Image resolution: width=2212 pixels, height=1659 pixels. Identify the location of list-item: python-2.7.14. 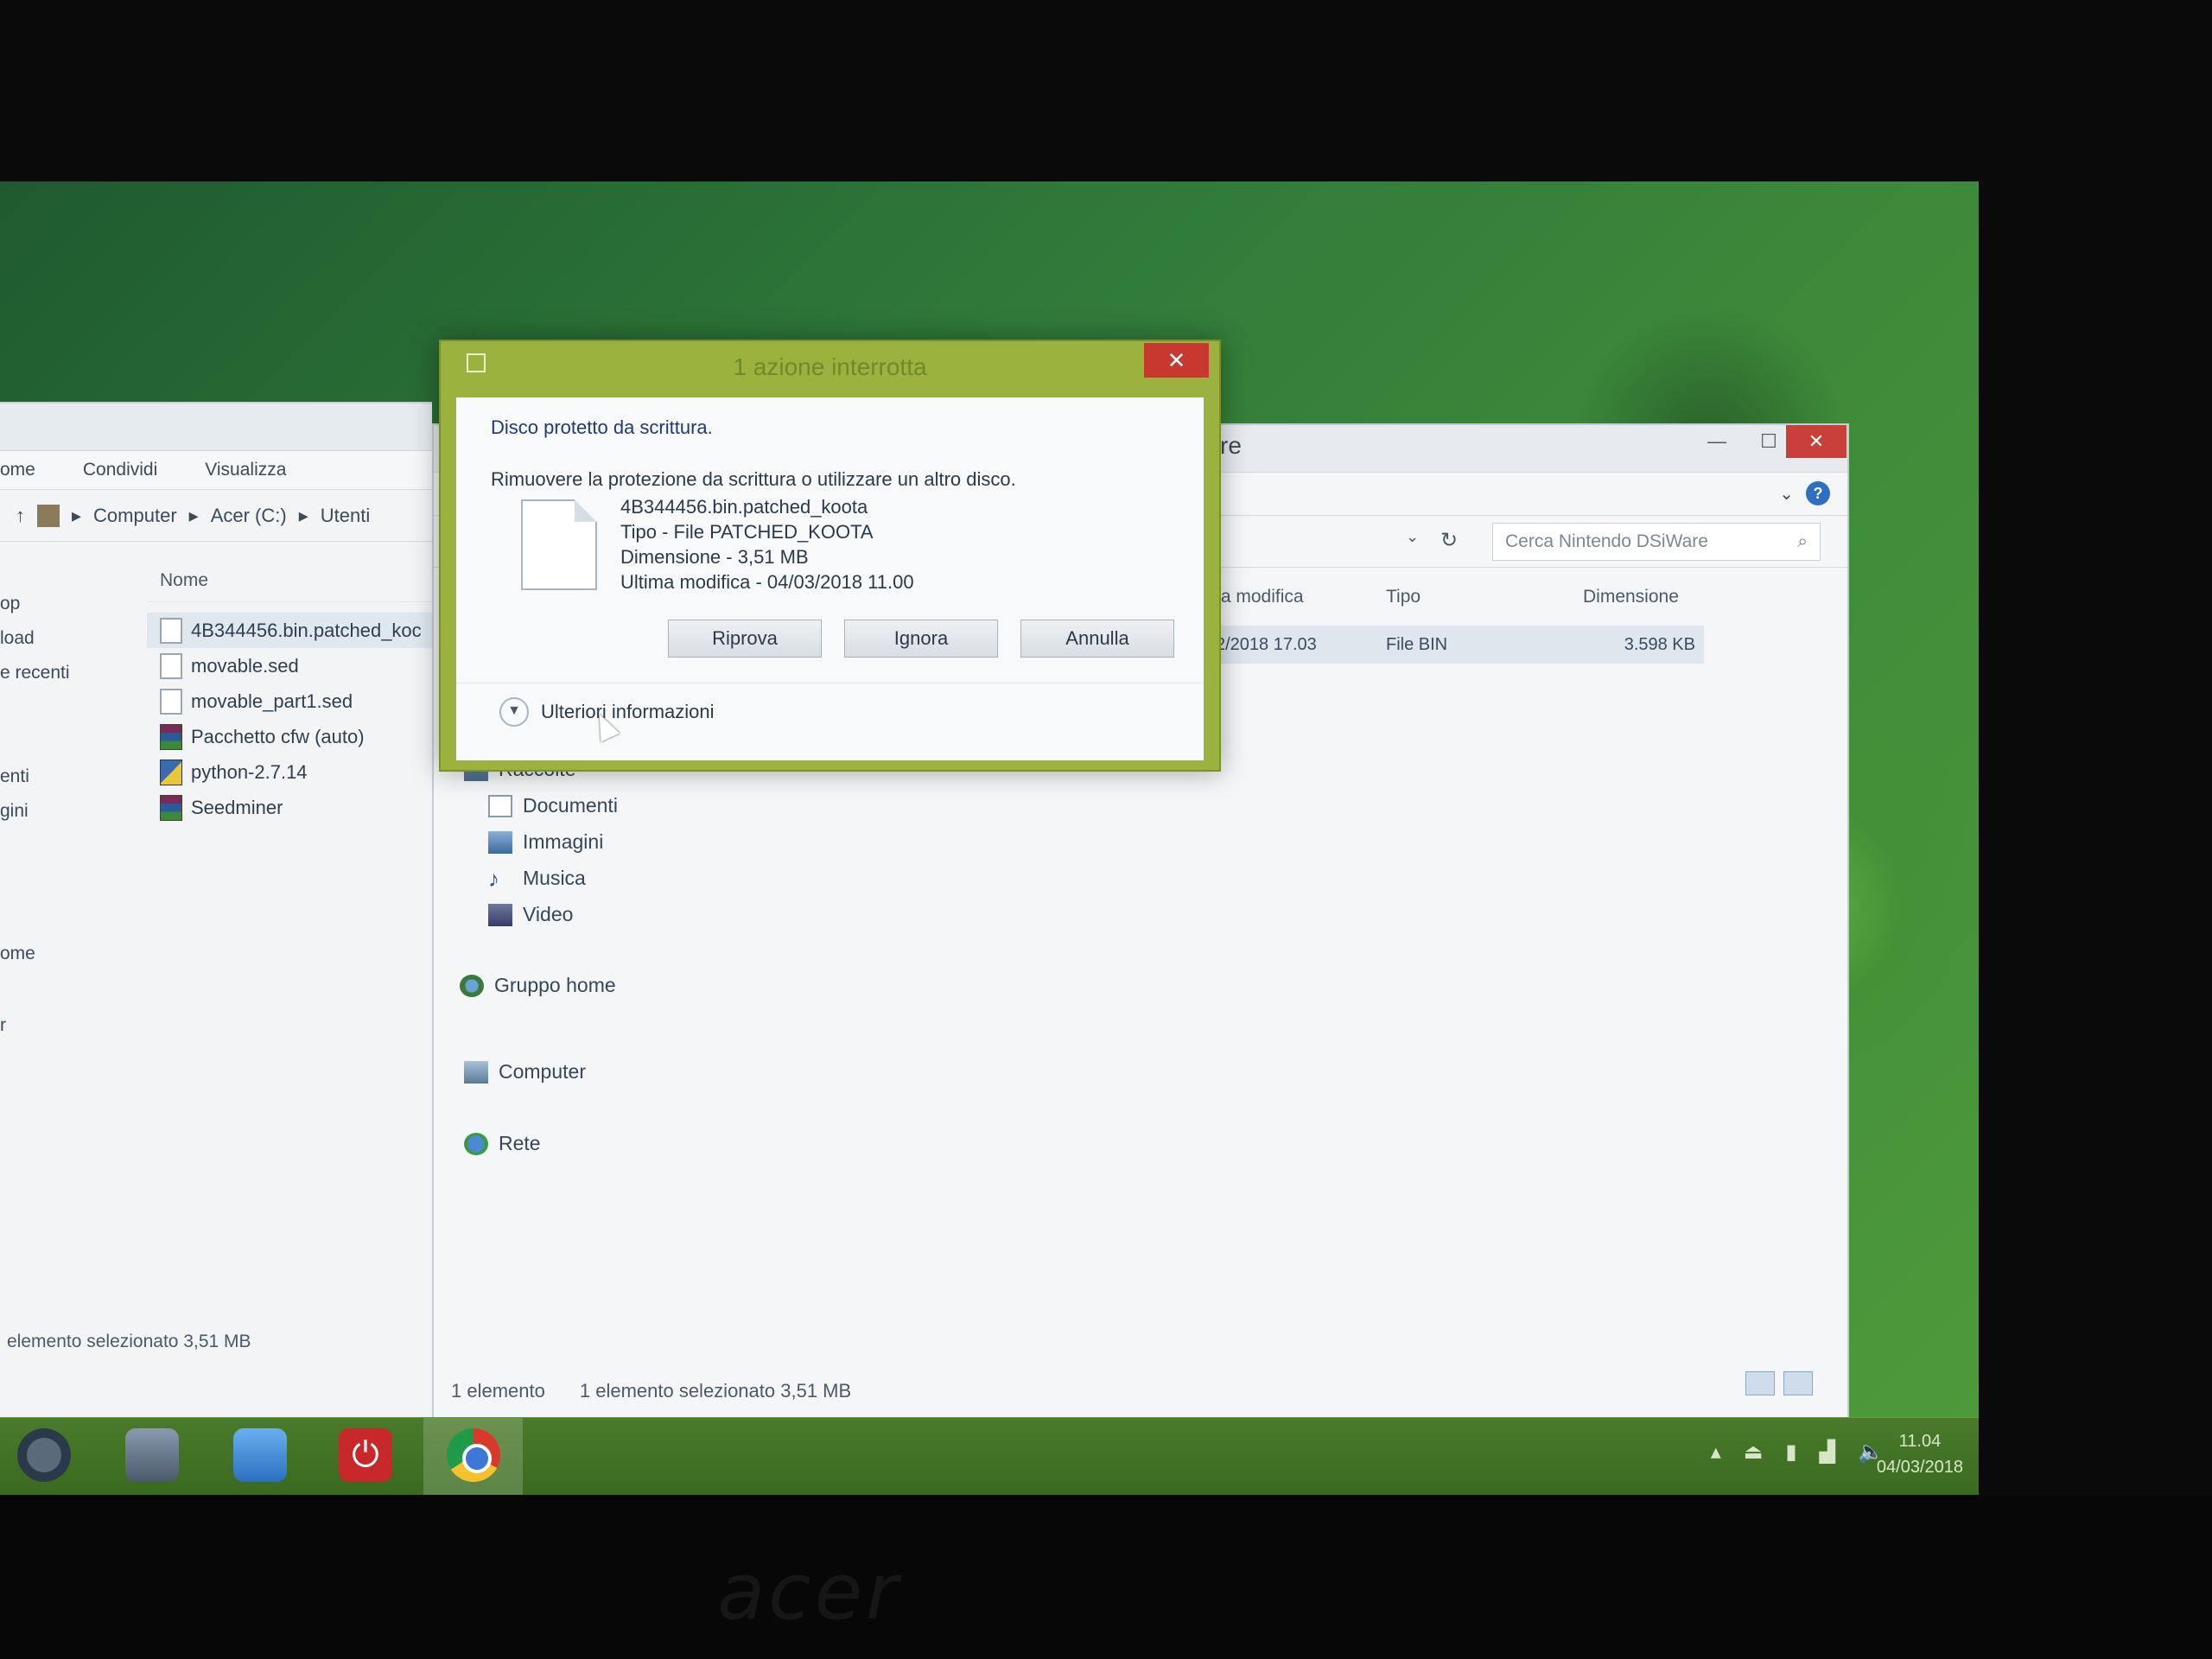
(289, 772).